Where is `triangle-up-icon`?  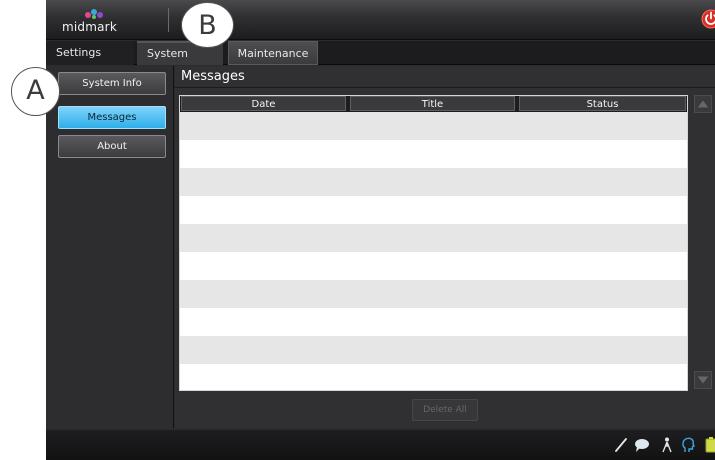 triangle-up-icon is located at coordinates (703, 104).